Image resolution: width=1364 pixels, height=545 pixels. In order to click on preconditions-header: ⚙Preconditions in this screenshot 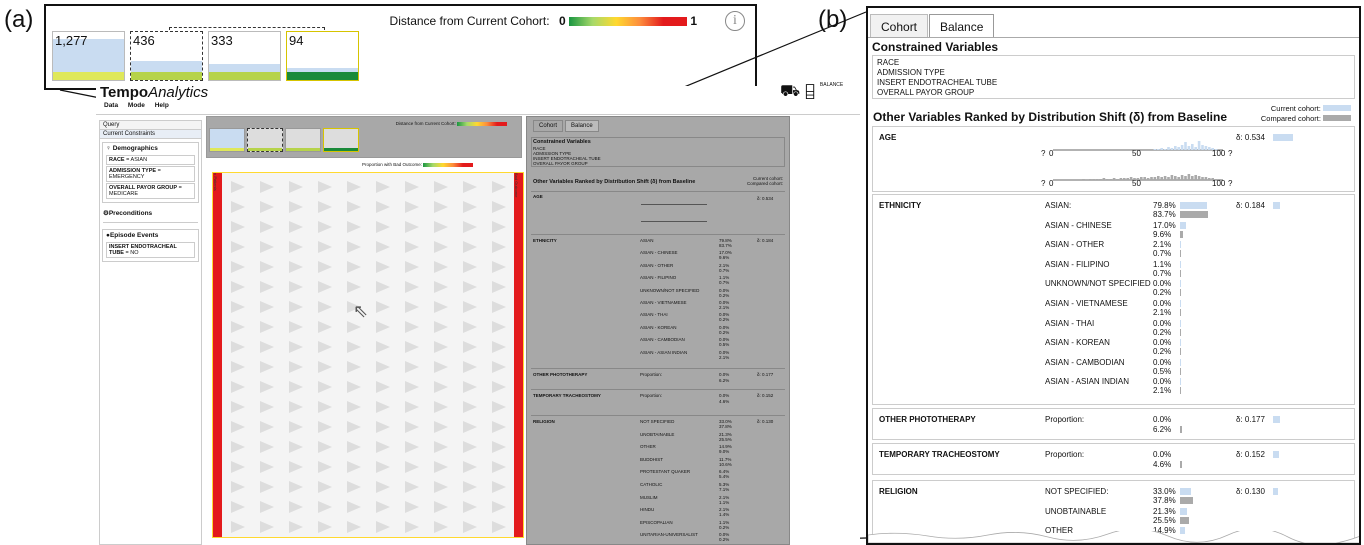, I will do `click(150, 213)`.